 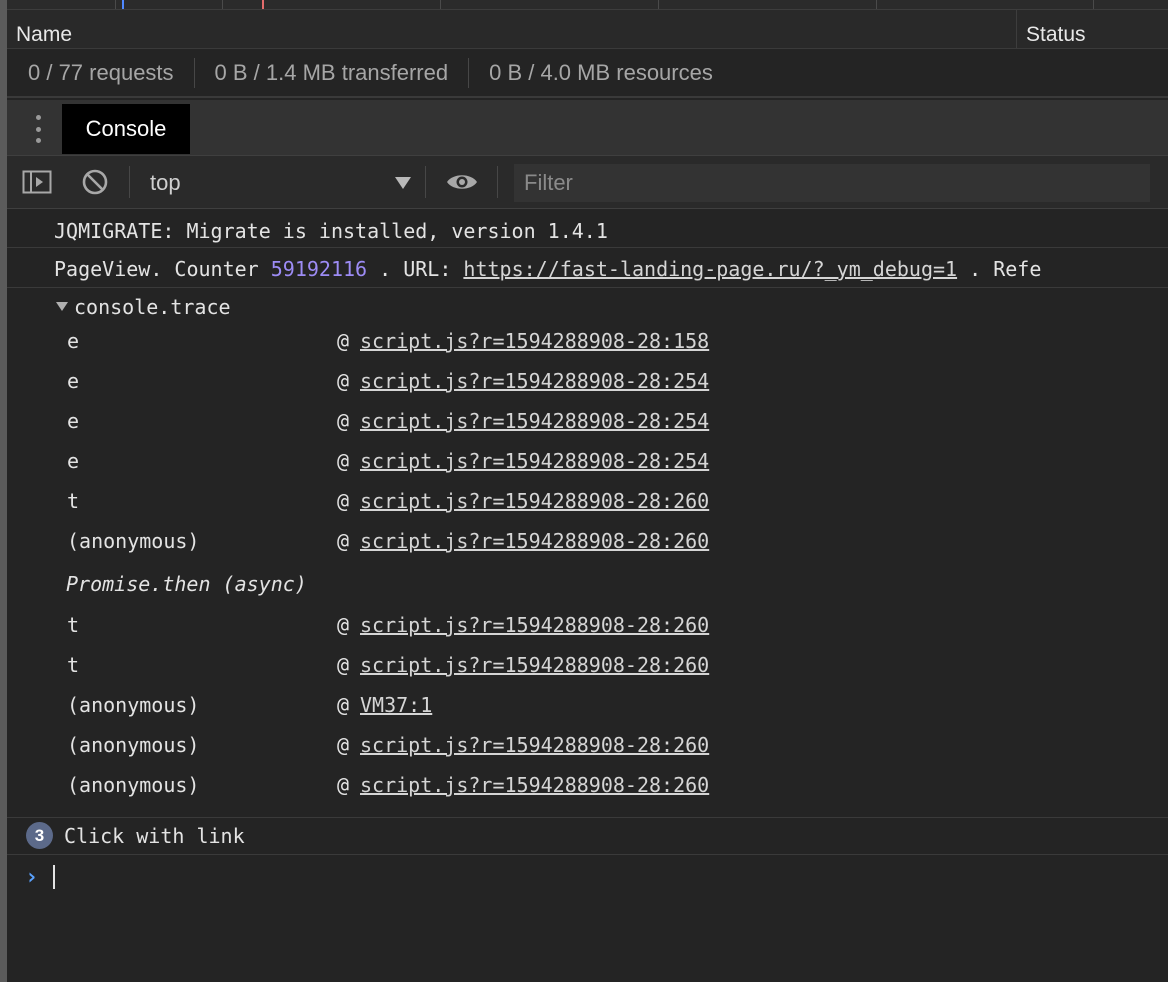 I want to click on triangle-down-icon, so click(x=62, y=306).